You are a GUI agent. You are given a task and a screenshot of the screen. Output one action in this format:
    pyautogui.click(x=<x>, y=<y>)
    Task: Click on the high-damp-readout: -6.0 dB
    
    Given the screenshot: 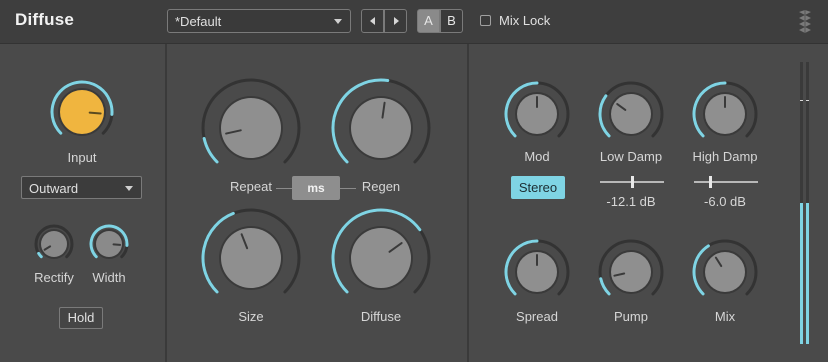 What is the action you would take?
    pyautogui.click(x=725, y=201)
    